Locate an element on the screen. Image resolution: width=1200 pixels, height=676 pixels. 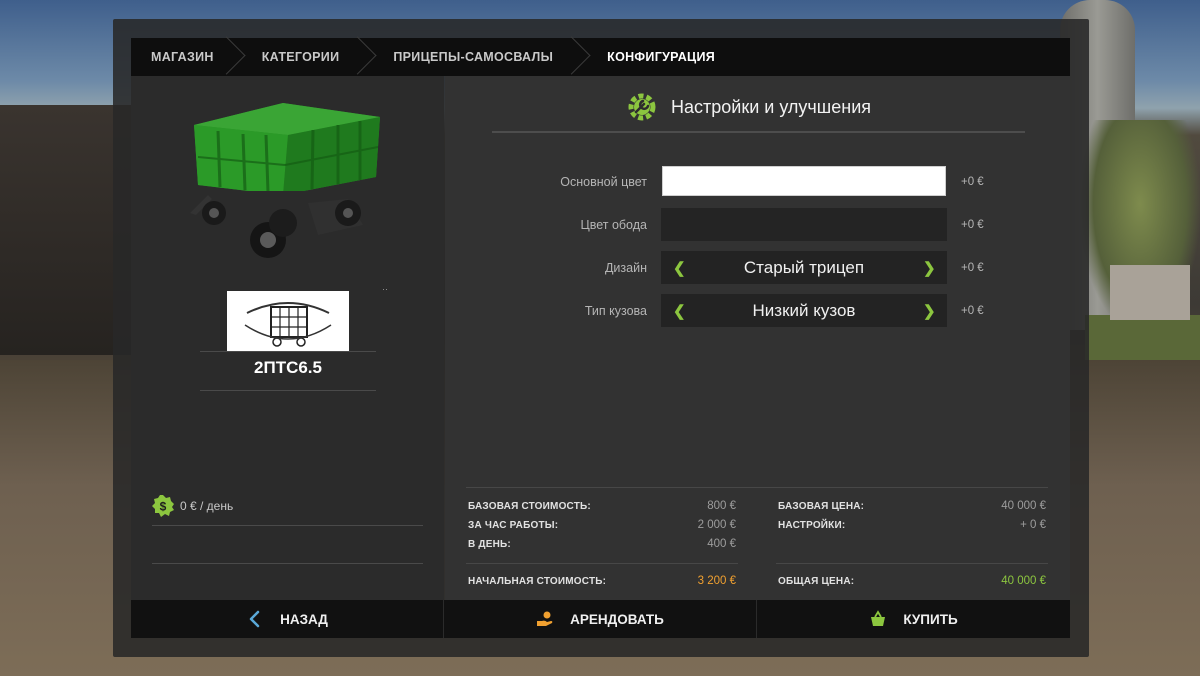
item-name: 2ПТС6.5 is located at coordinates (288, 367).